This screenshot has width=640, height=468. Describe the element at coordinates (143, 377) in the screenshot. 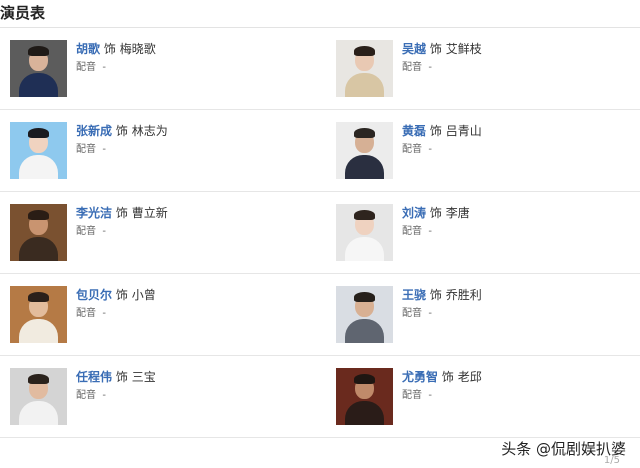

I see `character-name: 三宝` at that location.